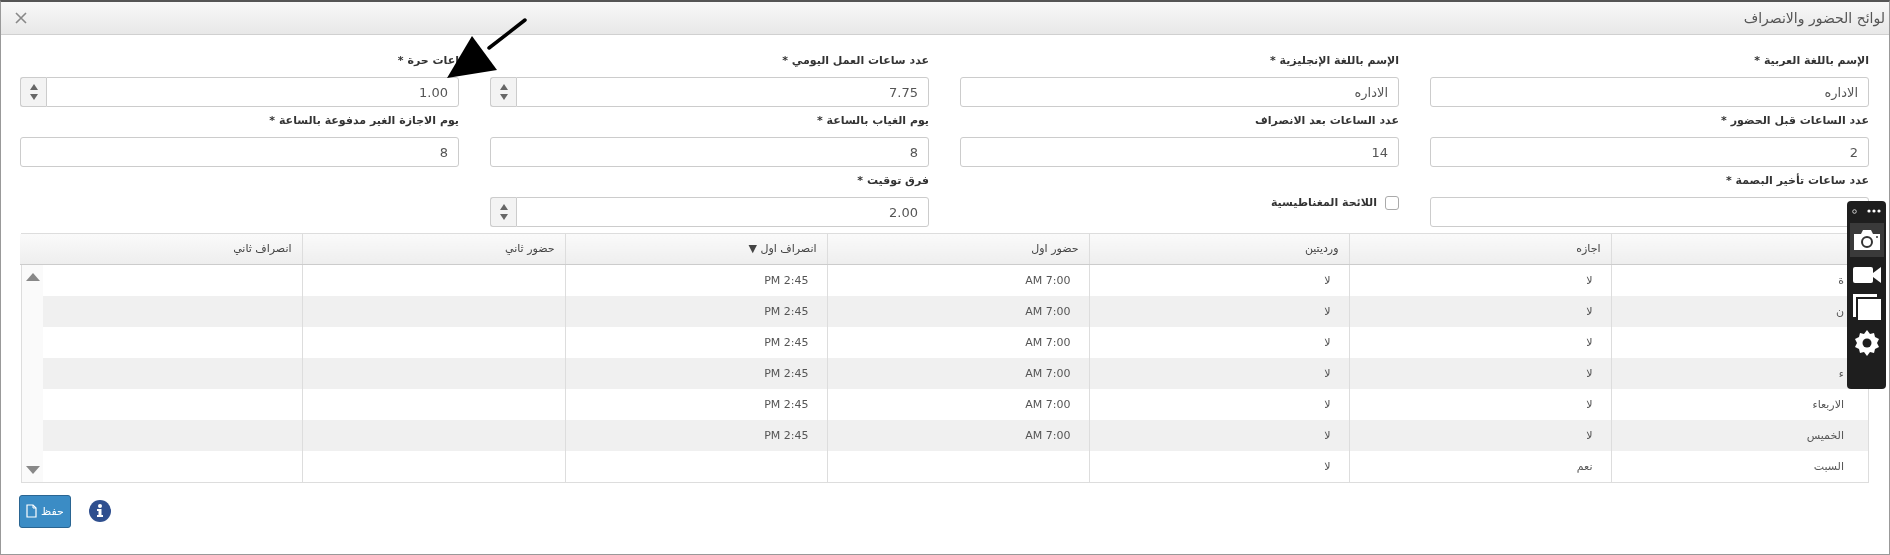  I want to click on document-icon, so click(32, 511).